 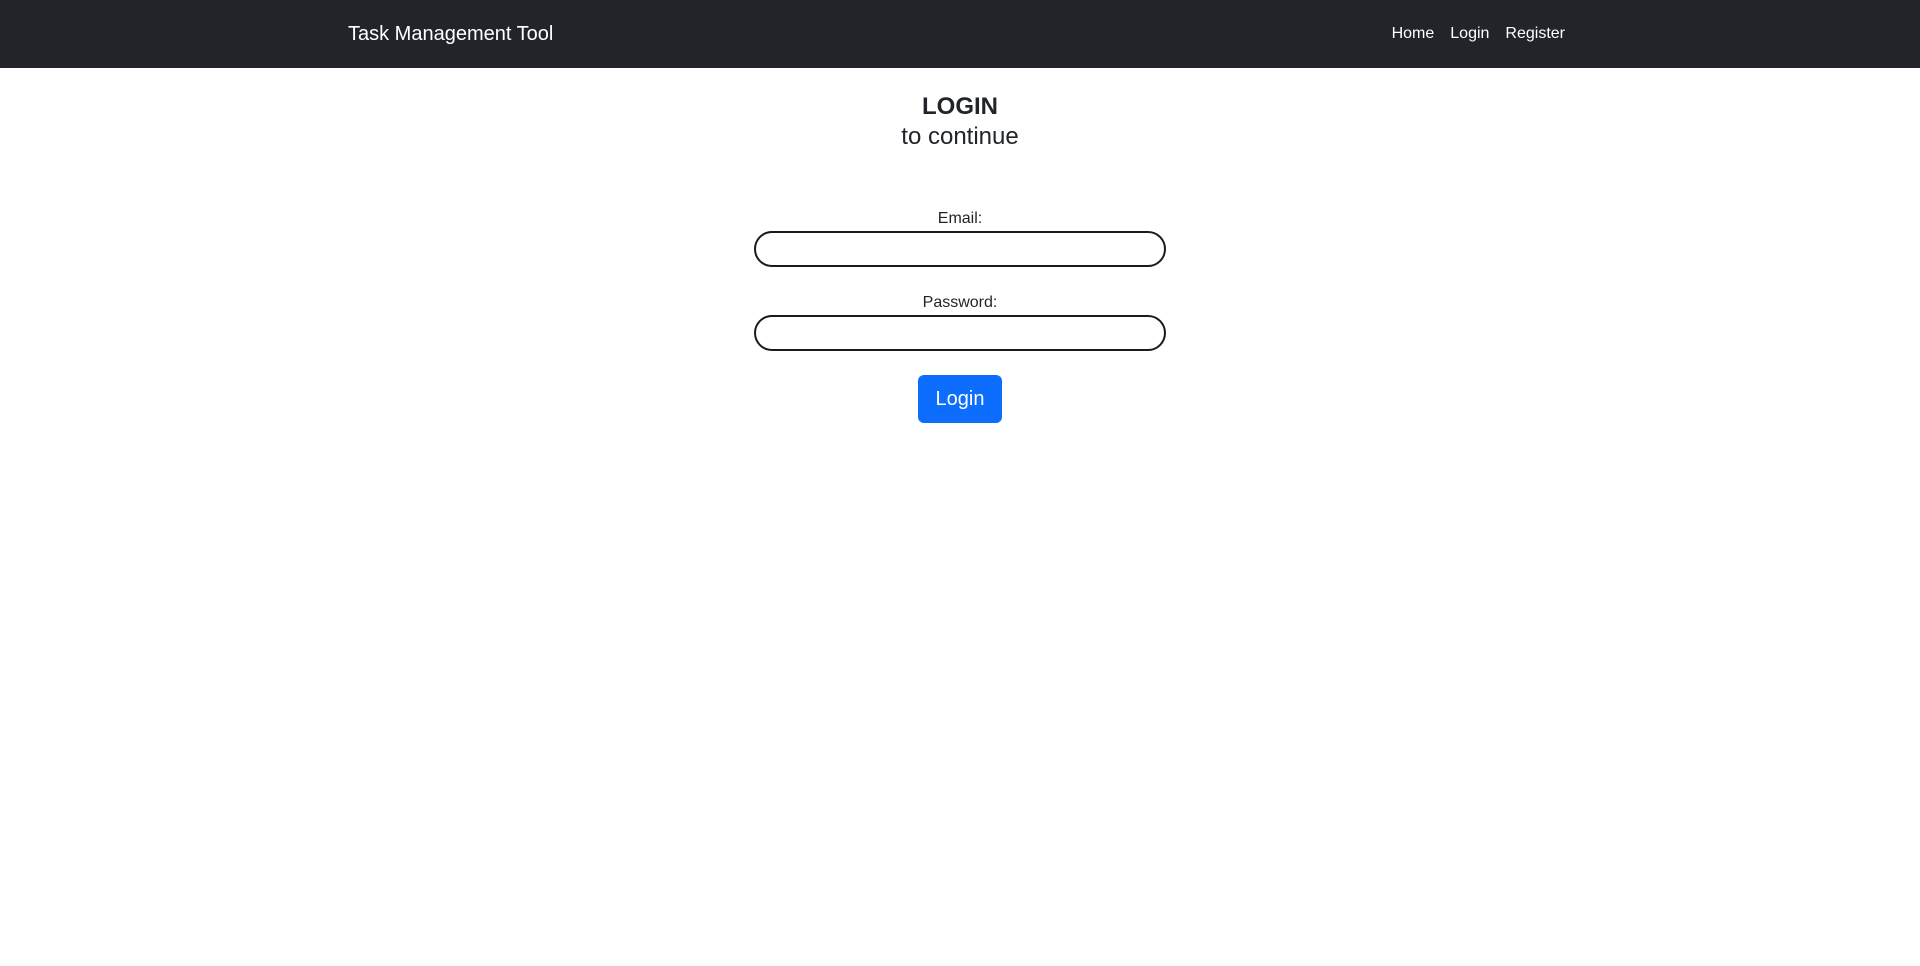 What do you see at coordinates (960, 218) in the screenshot?
I see `email-label: Email:` at bounding box center [960, 218].